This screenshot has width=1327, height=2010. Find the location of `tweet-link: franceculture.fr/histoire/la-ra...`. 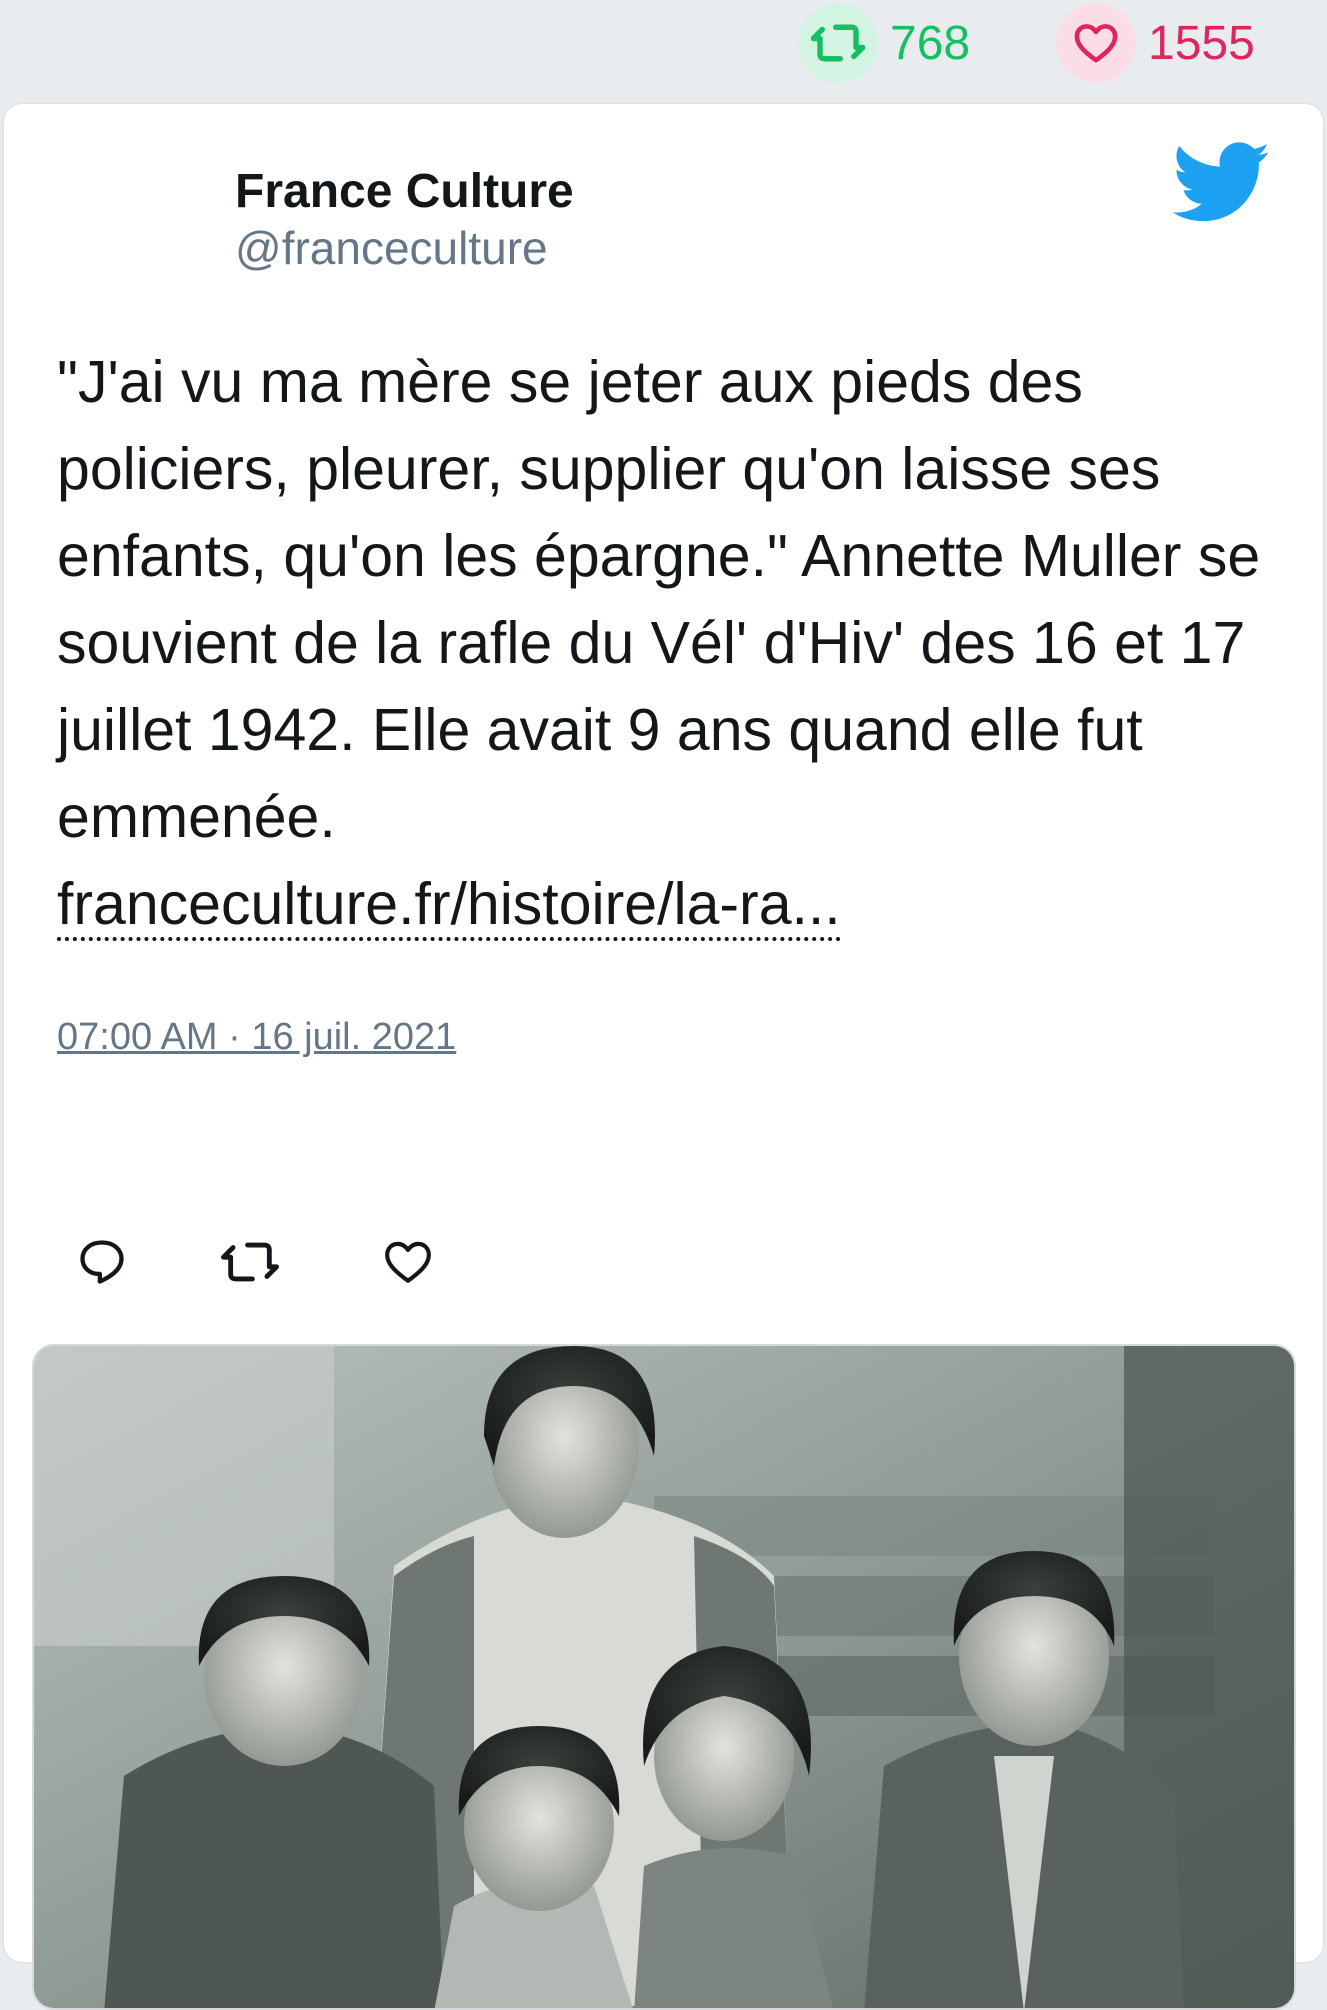

tweet-link: franceculture.fr/histoire/la-ra... is located at coordinates (449, 906).